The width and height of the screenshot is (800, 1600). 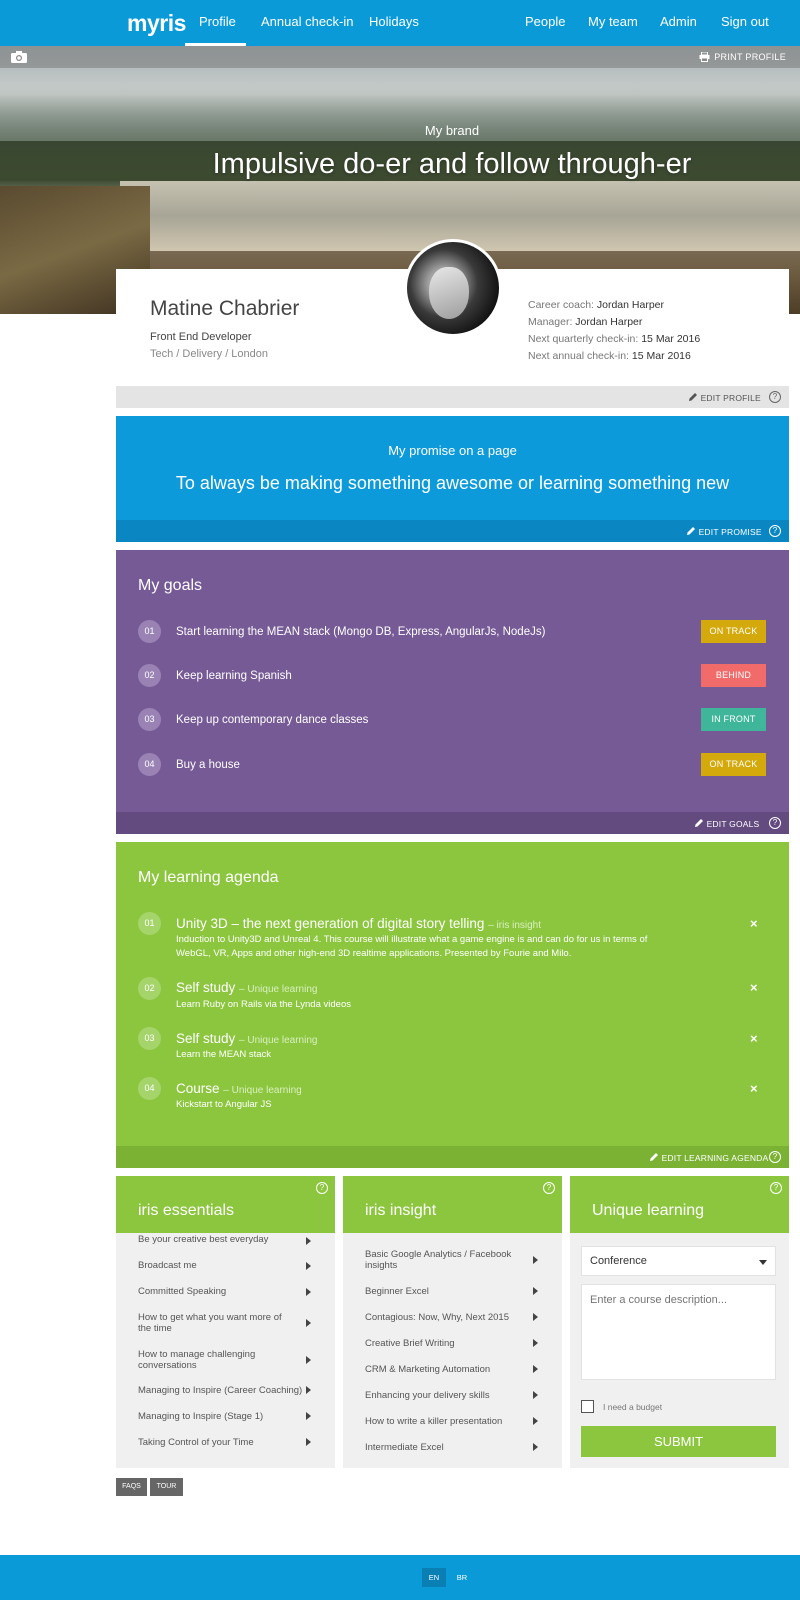 I want to click on annual-checkin-row: Next annual check-in: 15 Mar 2016, so click(x=609, y=356).